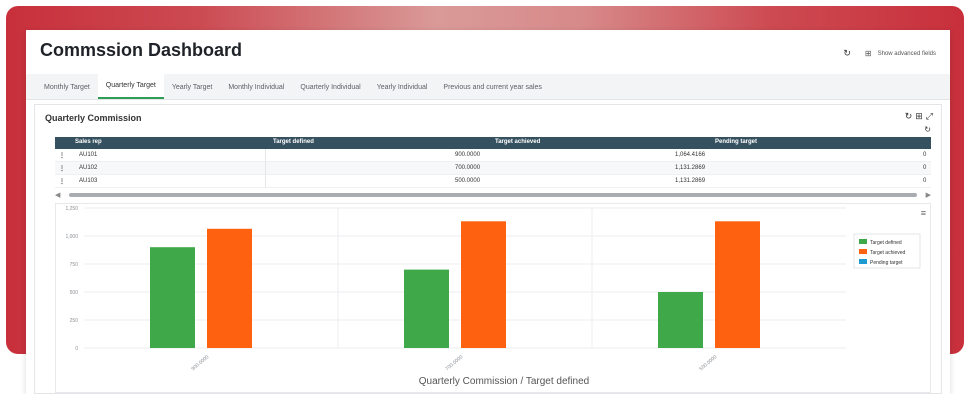  I want to click on legend-label: Pending target, so click(886, 263).